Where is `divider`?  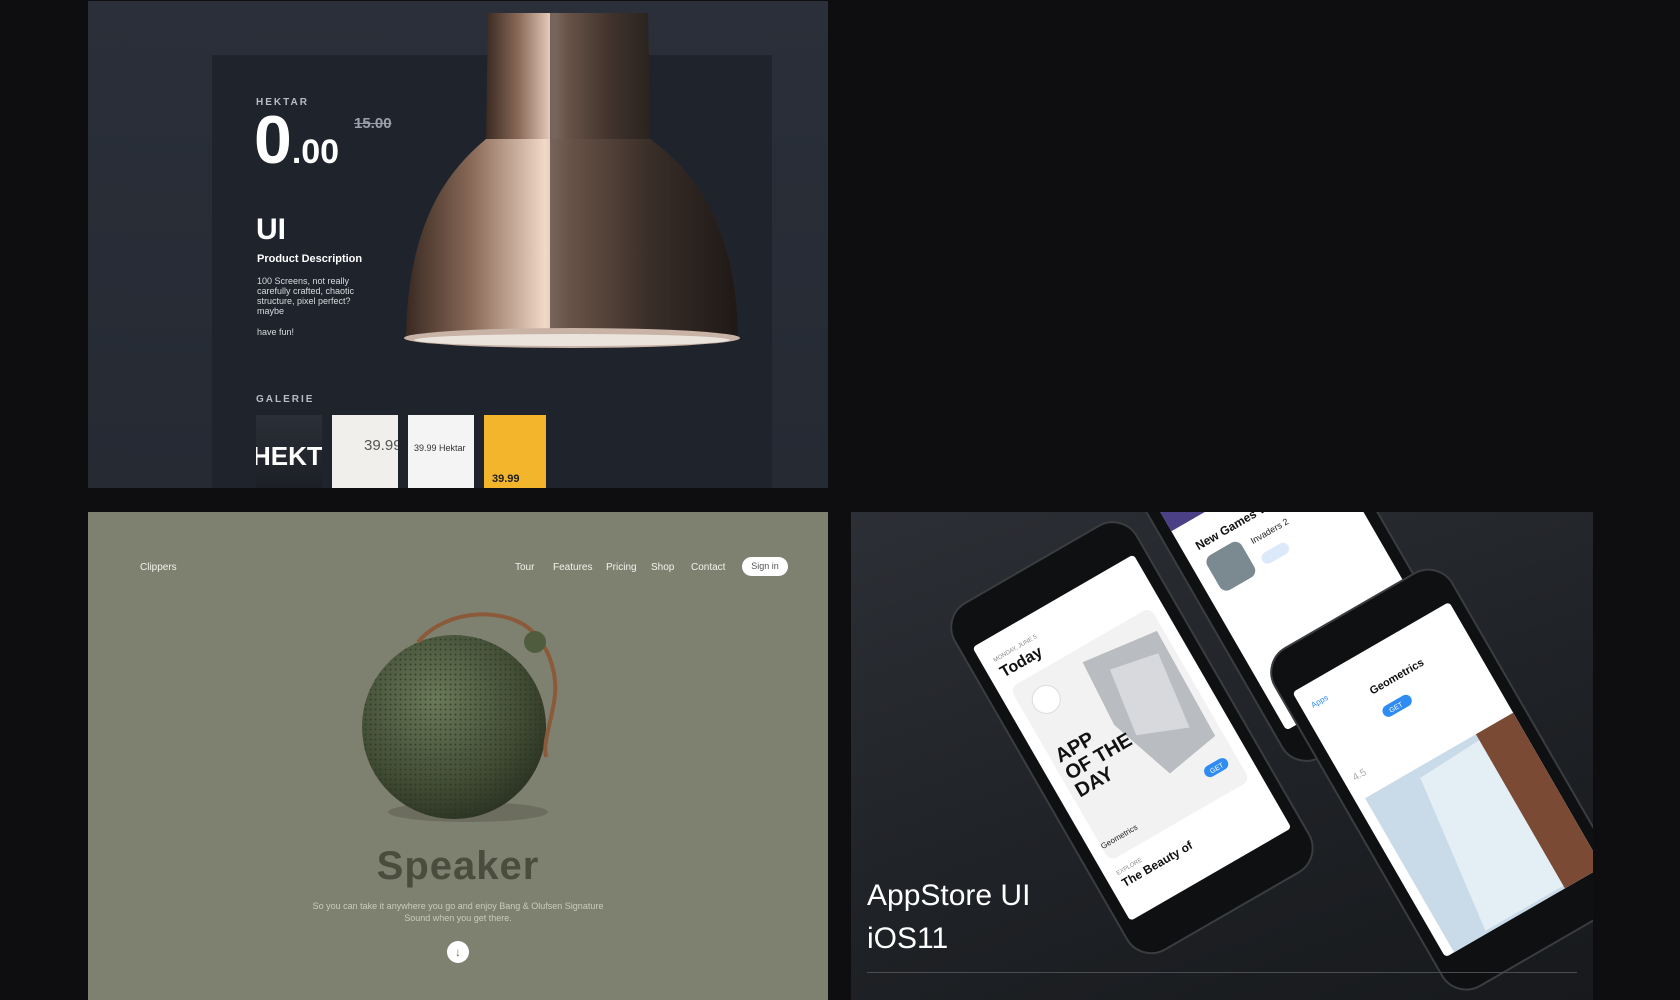 divider is located at coordinates (1222, 972).